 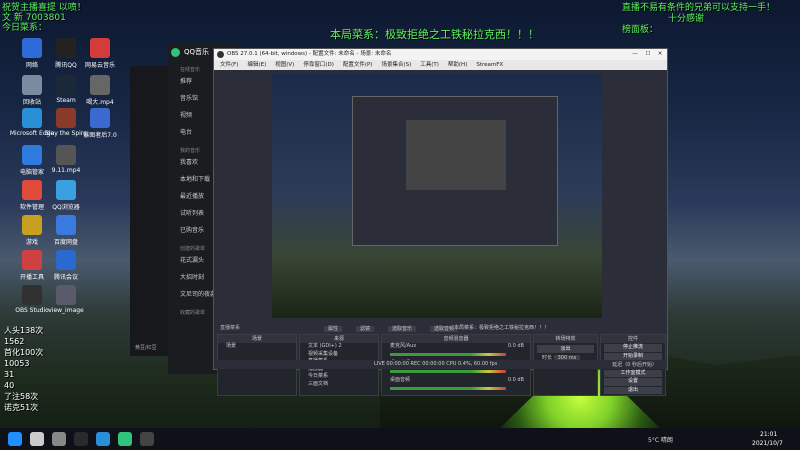 I want to click on stats-overlay: 人头138次 1562 首化100次 10053 31 40 了注58次诺克51次, so click(x=34, y=369).